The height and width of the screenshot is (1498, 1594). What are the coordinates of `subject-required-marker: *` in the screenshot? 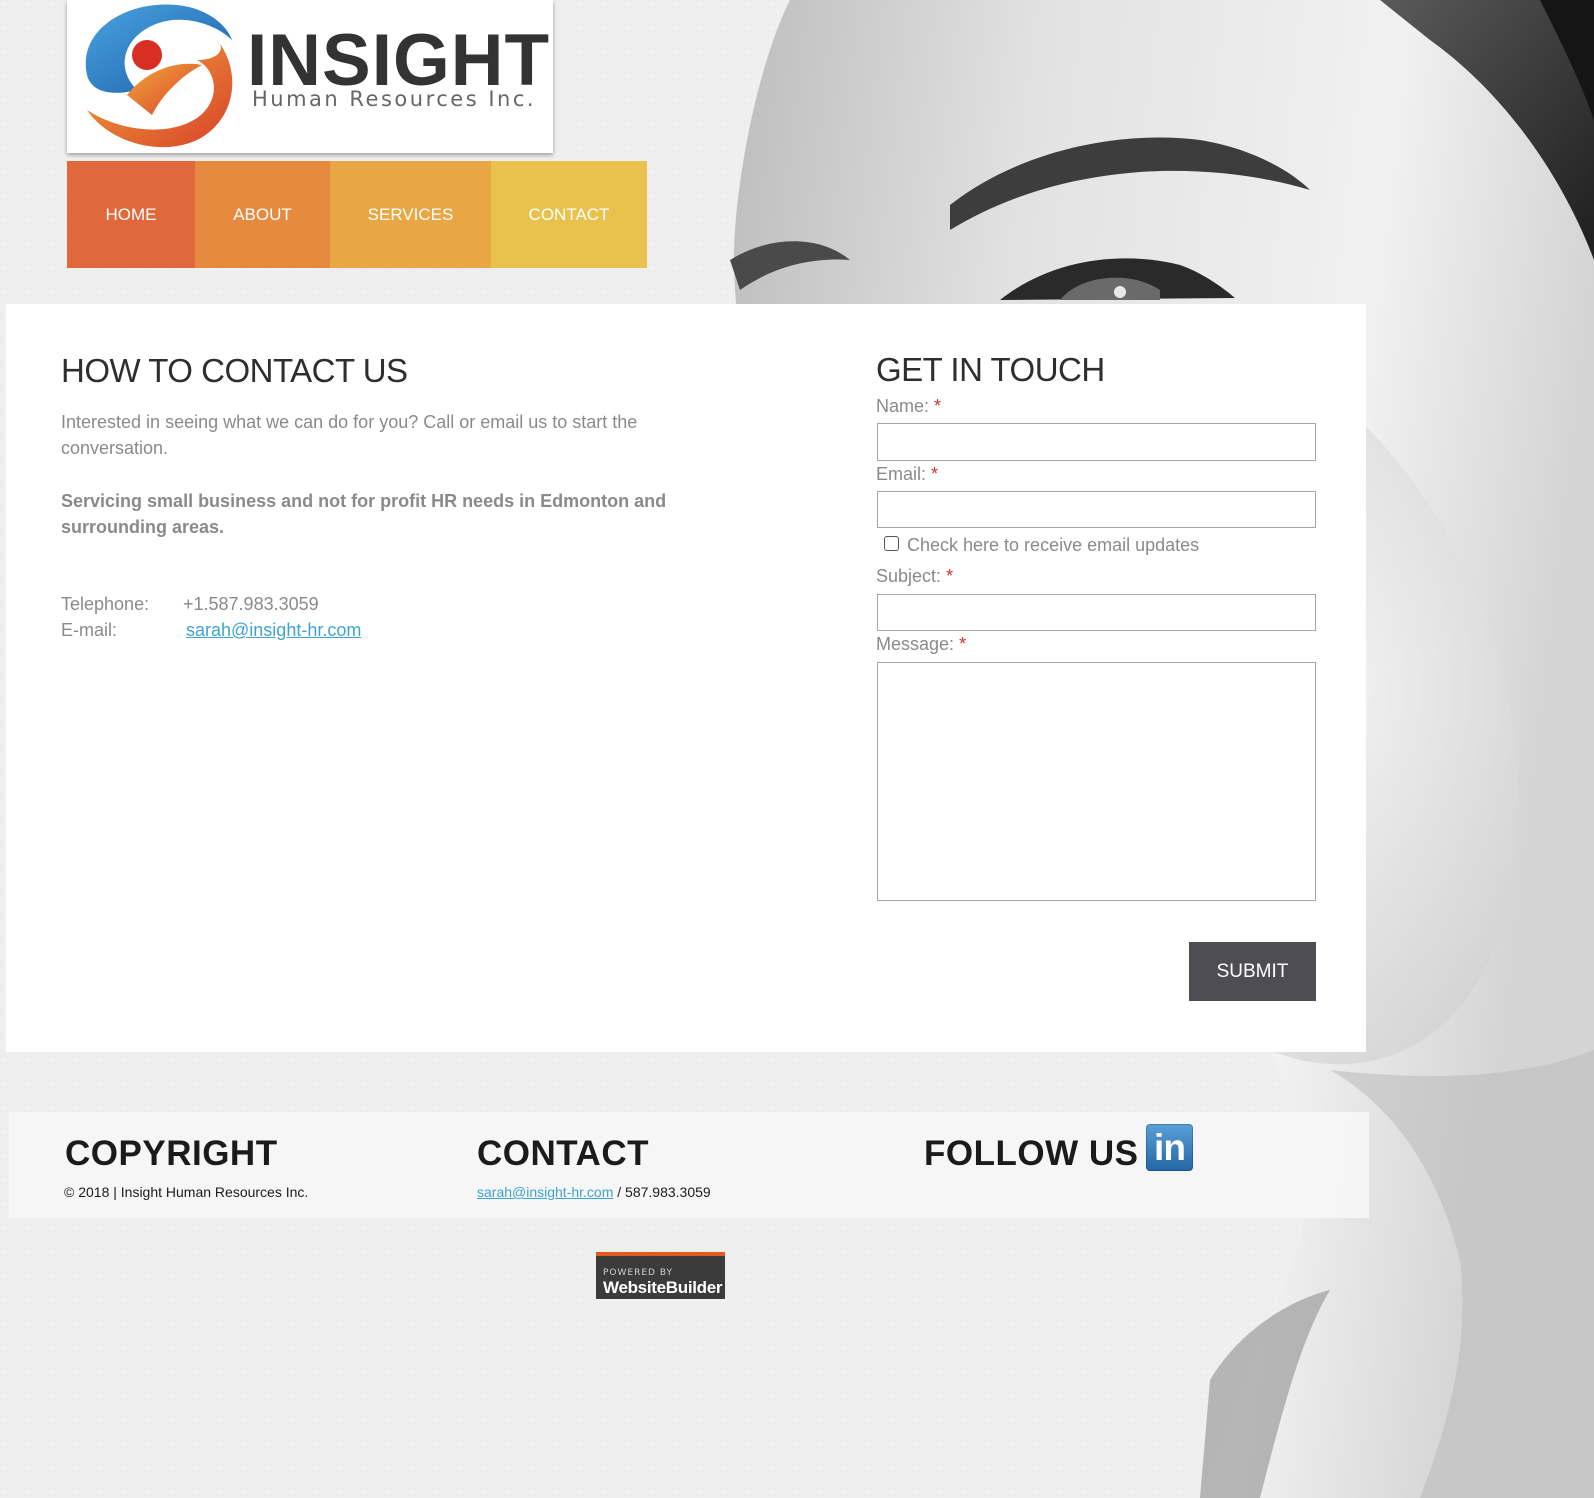 It's located at (950, 576).